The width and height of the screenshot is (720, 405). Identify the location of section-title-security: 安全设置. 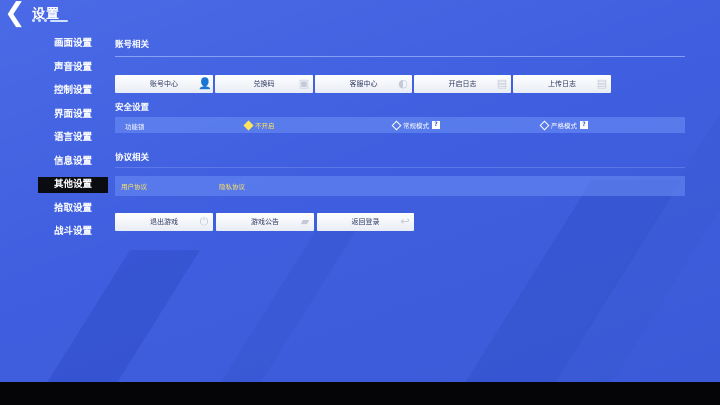
(132, 108).